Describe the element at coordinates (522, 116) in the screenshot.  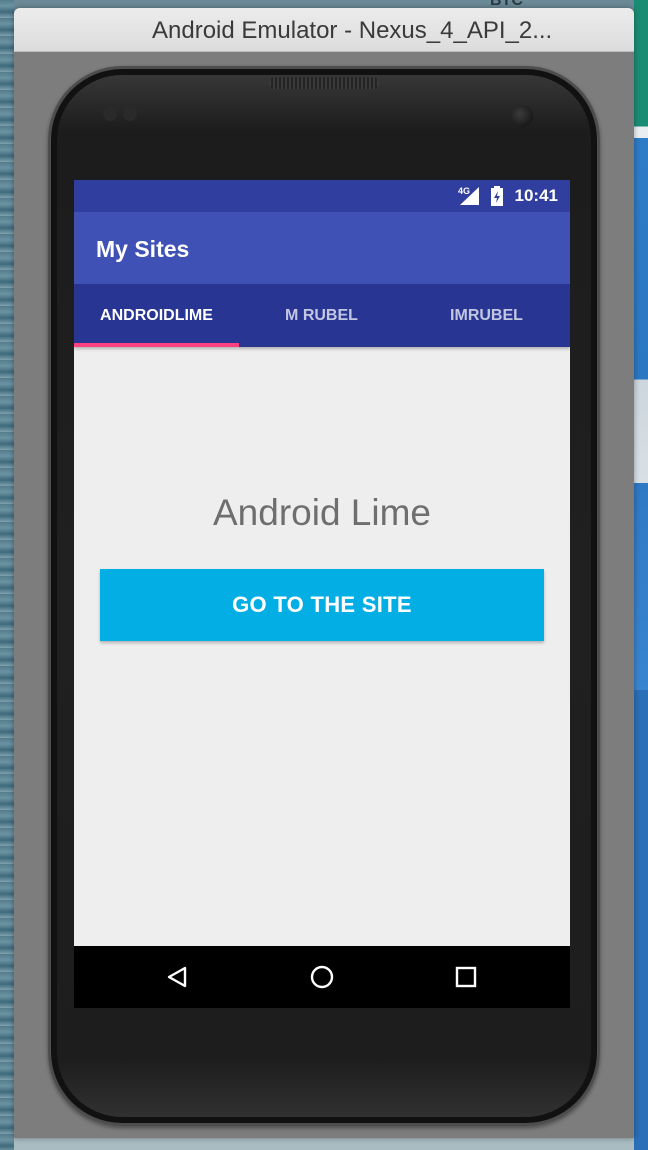
I see `front-camera-icon` at that location.